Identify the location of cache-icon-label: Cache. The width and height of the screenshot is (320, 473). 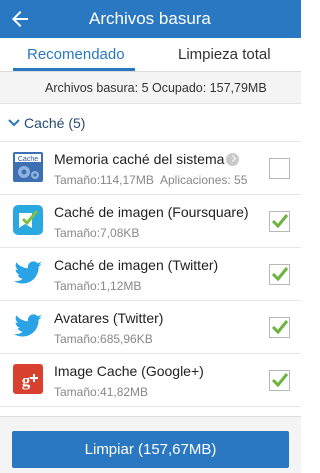
(28, 159).